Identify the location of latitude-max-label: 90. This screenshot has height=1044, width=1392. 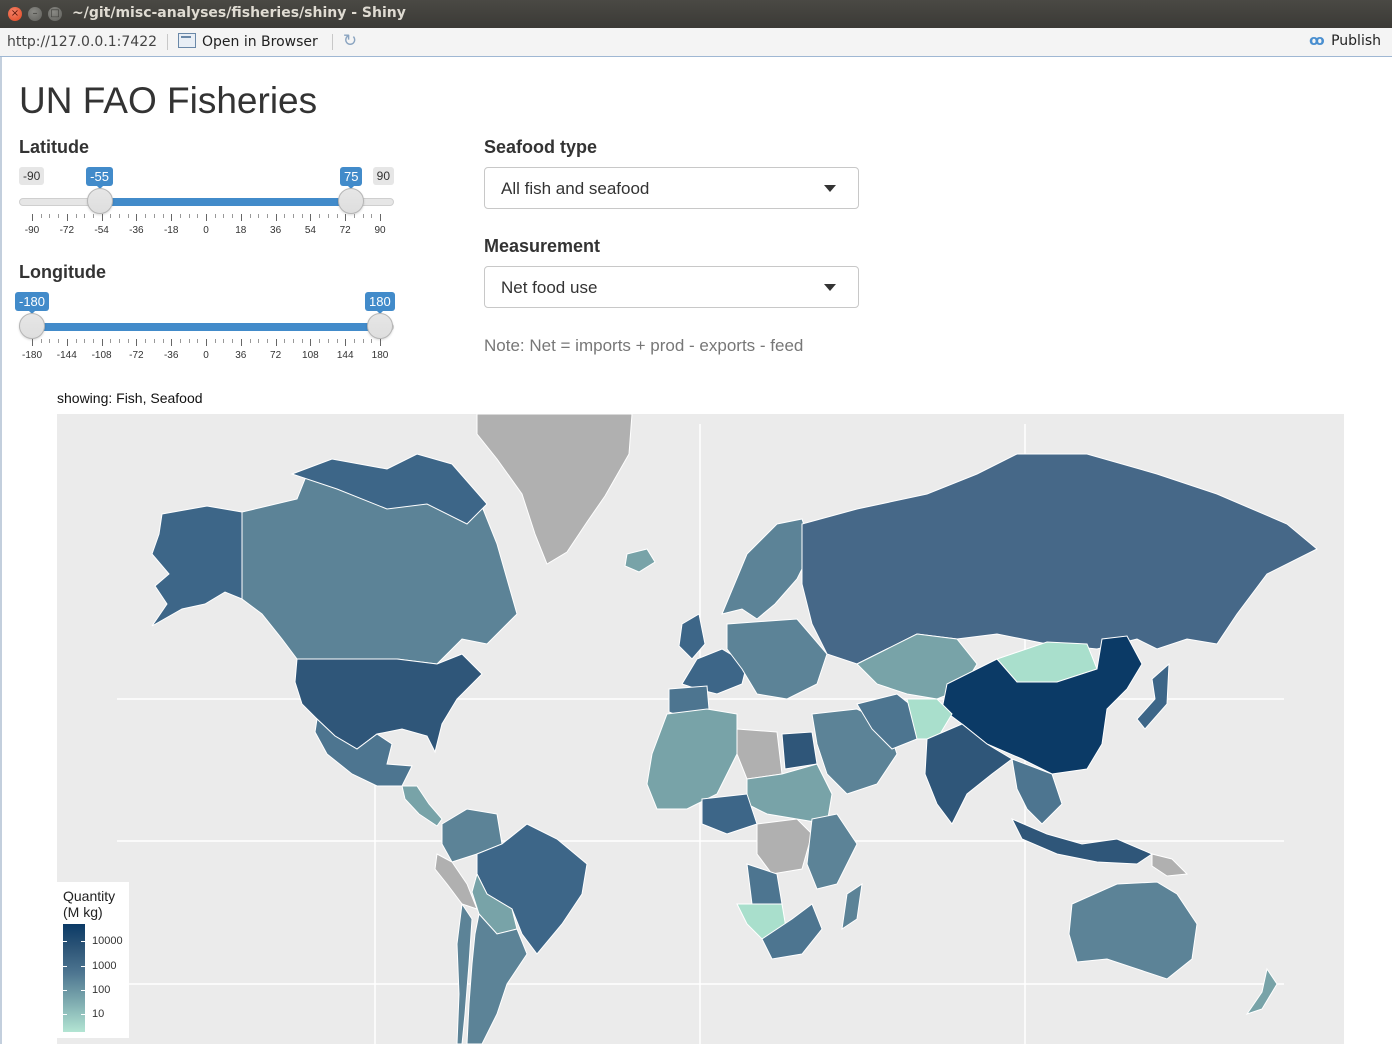
(383, 176).